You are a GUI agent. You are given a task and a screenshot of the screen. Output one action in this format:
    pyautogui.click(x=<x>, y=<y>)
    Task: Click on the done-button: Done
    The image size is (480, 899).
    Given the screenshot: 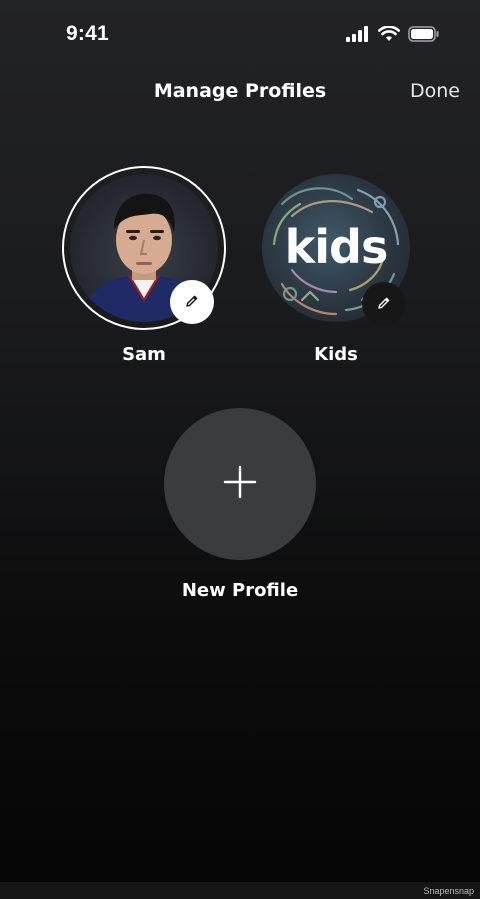 What is the action you would take?
    pyautogui.click(x=435, y=91)
    